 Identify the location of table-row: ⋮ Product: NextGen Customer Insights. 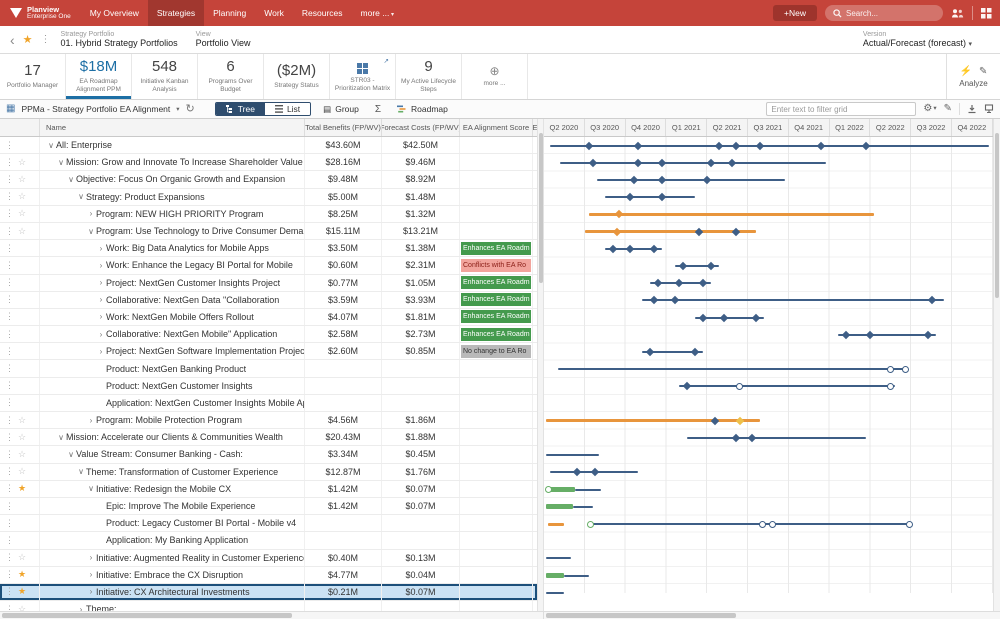
(268, 386).